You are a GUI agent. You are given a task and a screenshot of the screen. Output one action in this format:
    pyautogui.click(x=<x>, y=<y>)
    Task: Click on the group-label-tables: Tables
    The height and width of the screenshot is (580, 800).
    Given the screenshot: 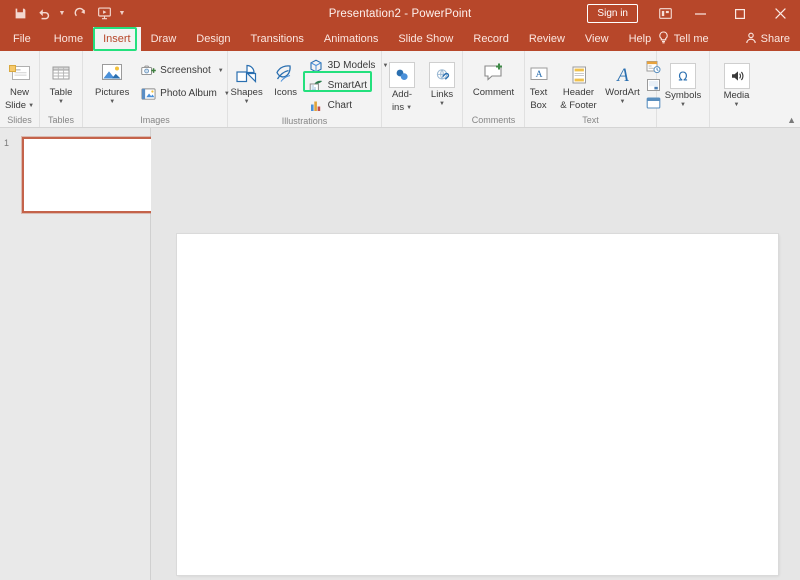 What is the action you would take?
    pyautogui.click(x=60, y=120)
    